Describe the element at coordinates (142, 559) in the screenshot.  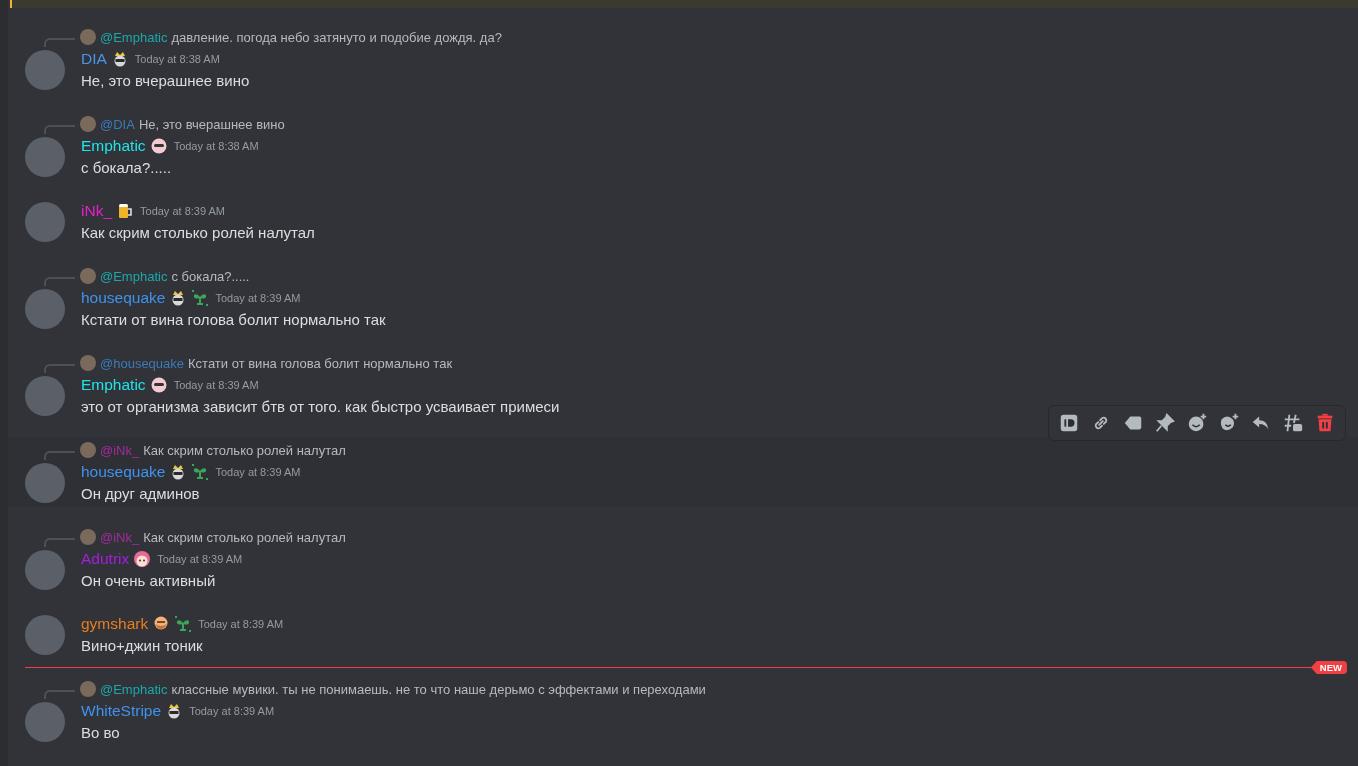
I see `anime-face-icon` at that location.